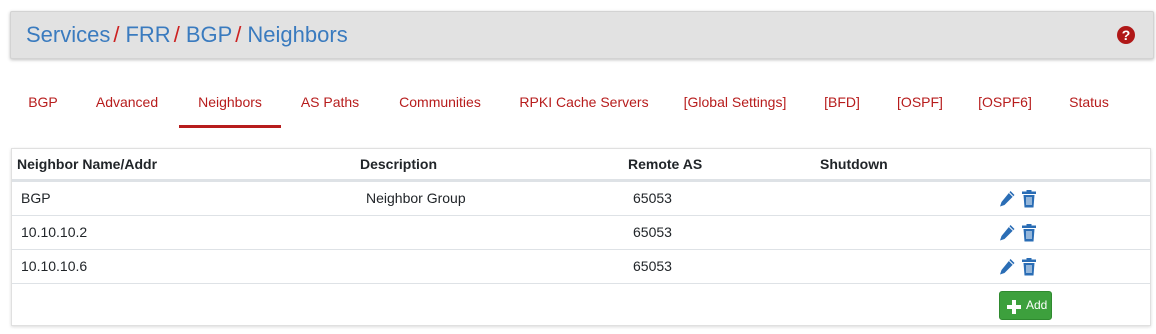 This screenshot has width=1156, height=334. I want to click on tab-communities: Communities, so click(440, 104).